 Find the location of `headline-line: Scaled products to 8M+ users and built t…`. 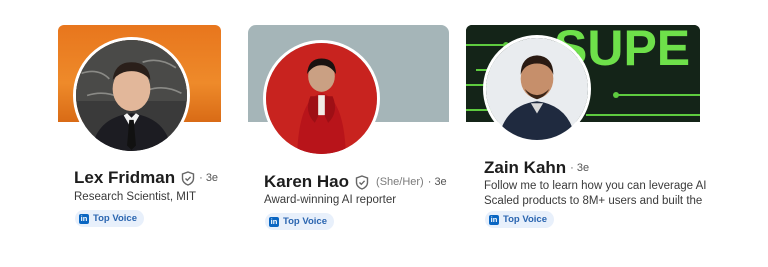

headline-line: Scaled products to 8M+ users and built t… is located at coordinates (593, 201).